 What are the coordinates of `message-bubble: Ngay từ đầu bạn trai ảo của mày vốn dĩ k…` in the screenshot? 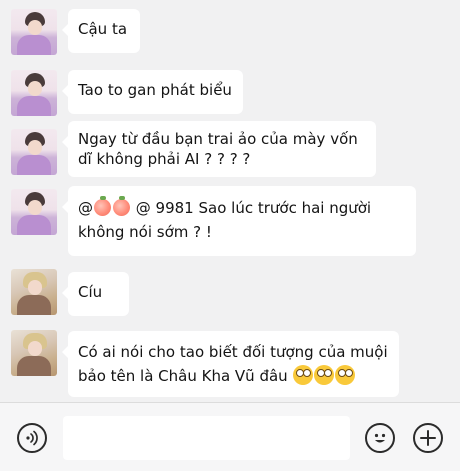 It's located at (219, 149).